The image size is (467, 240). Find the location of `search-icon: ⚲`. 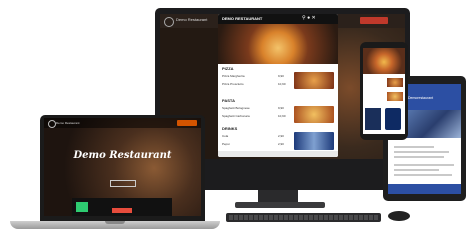

search-icon: ⚲ is located at coordinates (304, 18).